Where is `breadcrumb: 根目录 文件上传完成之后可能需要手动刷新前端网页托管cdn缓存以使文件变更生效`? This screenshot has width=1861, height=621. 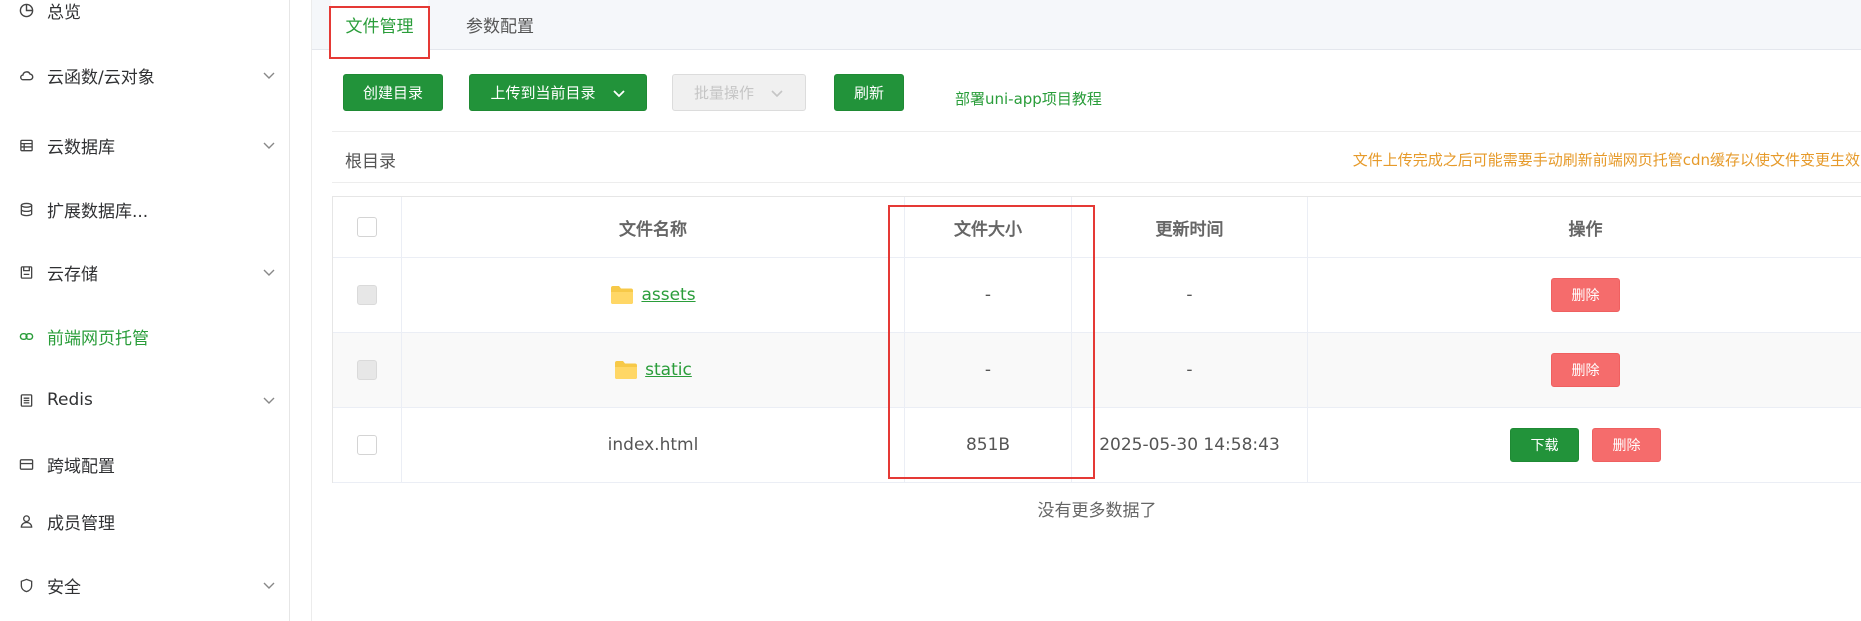
breadcrumb: 根目录 文件上传完成之后可能需要手动刷新前端网页托管cdn缓存以使文件变更生效 is located at coordinates (1096, 157).